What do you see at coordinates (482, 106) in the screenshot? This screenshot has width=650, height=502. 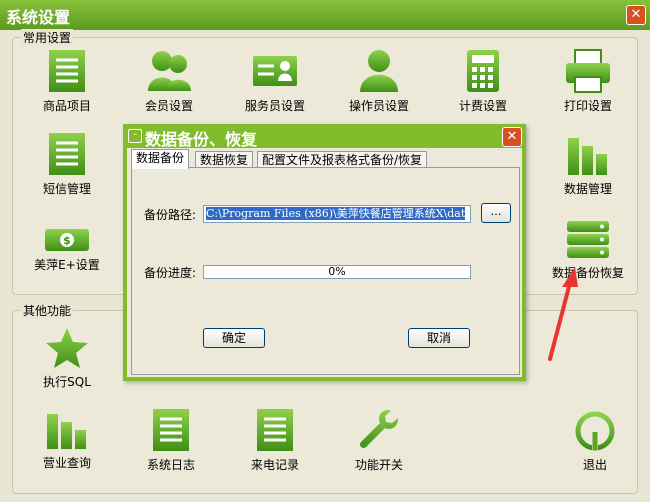 I see `tile-label: 计费设置` at bounding box center [482, 106].